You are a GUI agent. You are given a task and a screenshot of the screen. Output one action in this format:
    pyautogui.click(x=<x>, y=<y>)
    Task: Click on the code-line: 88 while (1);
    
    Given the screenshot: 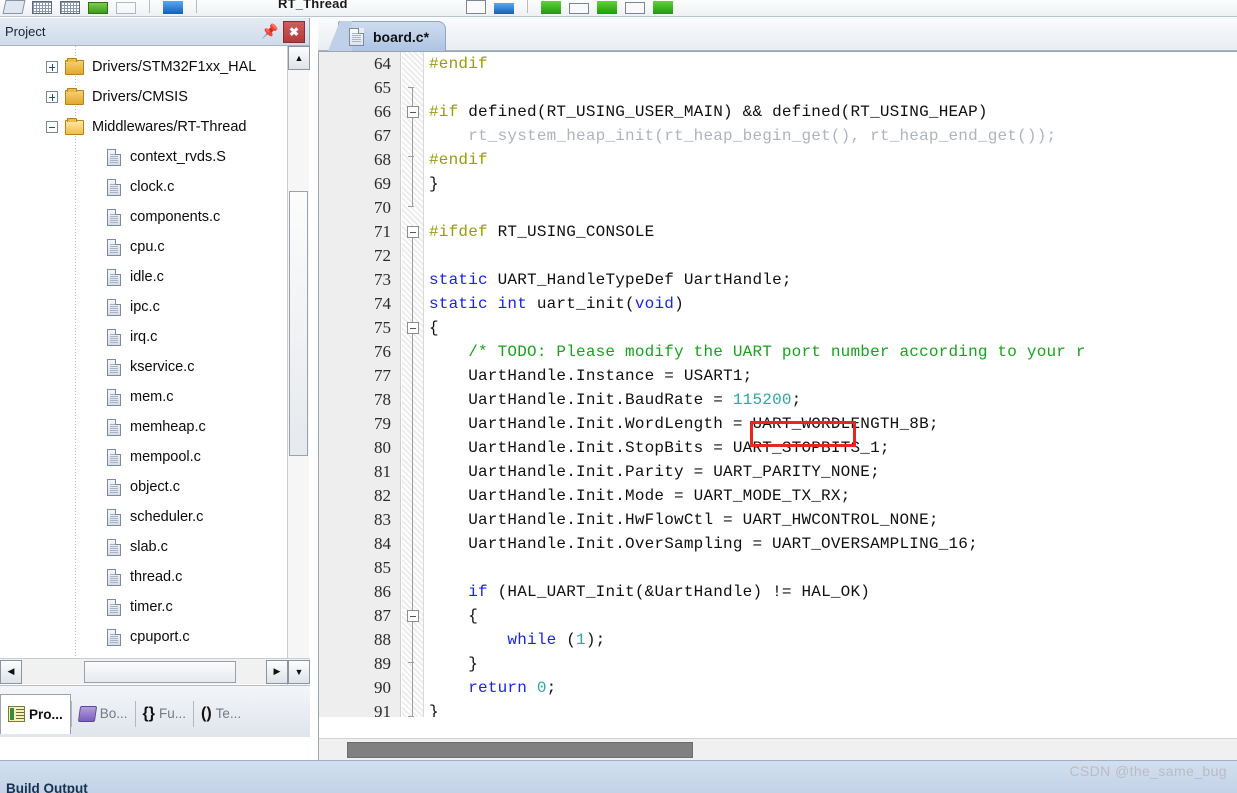 What is the action you would take?
    pyautogui.click(x=778, y=640)
    